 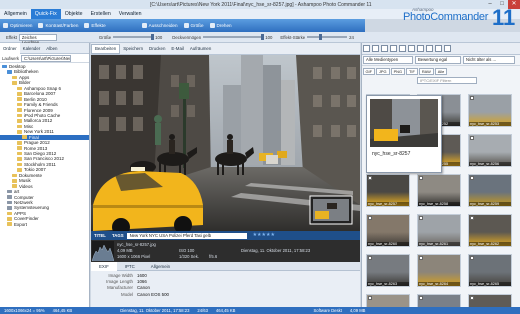 What do you see at coordinates (439, 190) in the screenshot?
I see `thumbnail: nyc_hse_sr-8258` at bounding box center [439, 190].